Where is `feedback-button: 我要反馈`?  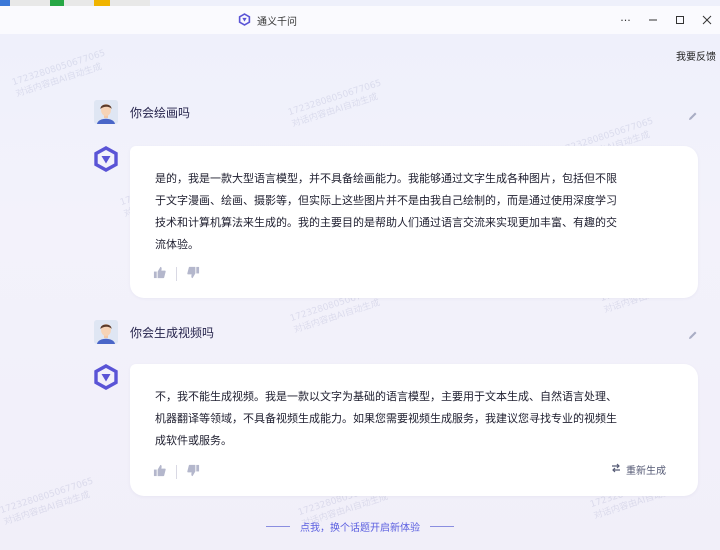 feedback-button: 我要反馈 is located at coordinates (698, 55).